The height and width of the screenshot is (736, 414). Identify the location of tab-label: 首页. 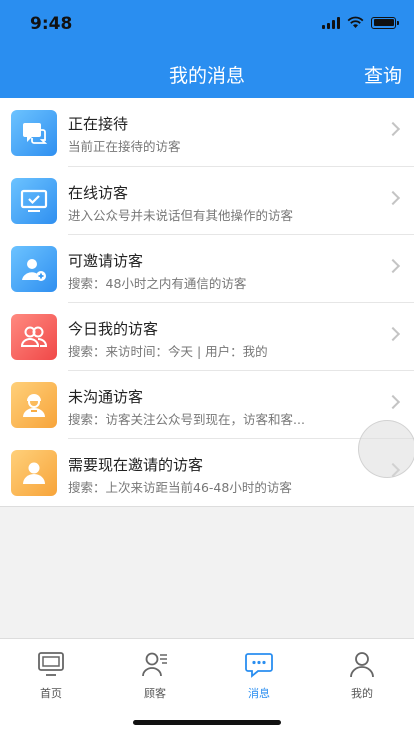
(51, 693).